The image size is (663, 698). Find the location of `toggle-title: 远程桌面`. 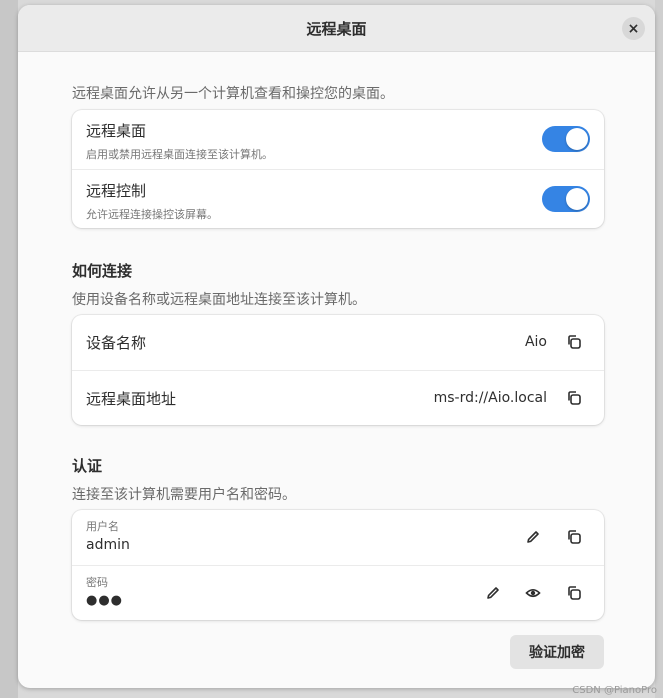

toggle-title: 远程桌面 is located at coordinates (116, 131).